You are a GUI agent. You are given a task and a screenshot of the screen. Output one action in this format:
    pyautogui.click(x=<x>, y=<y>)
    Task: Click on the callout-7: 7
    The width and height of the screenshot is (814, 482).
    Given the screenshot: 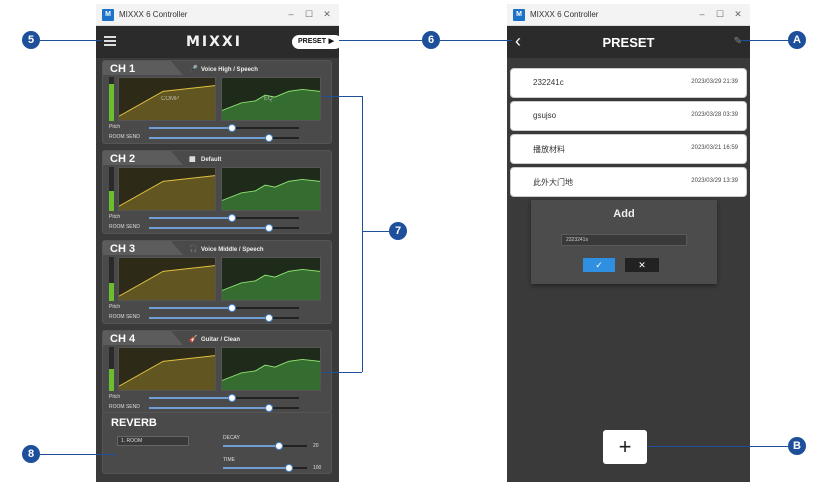 What is the action you would take?
    pyautogui.click(x=398, y=231)
    